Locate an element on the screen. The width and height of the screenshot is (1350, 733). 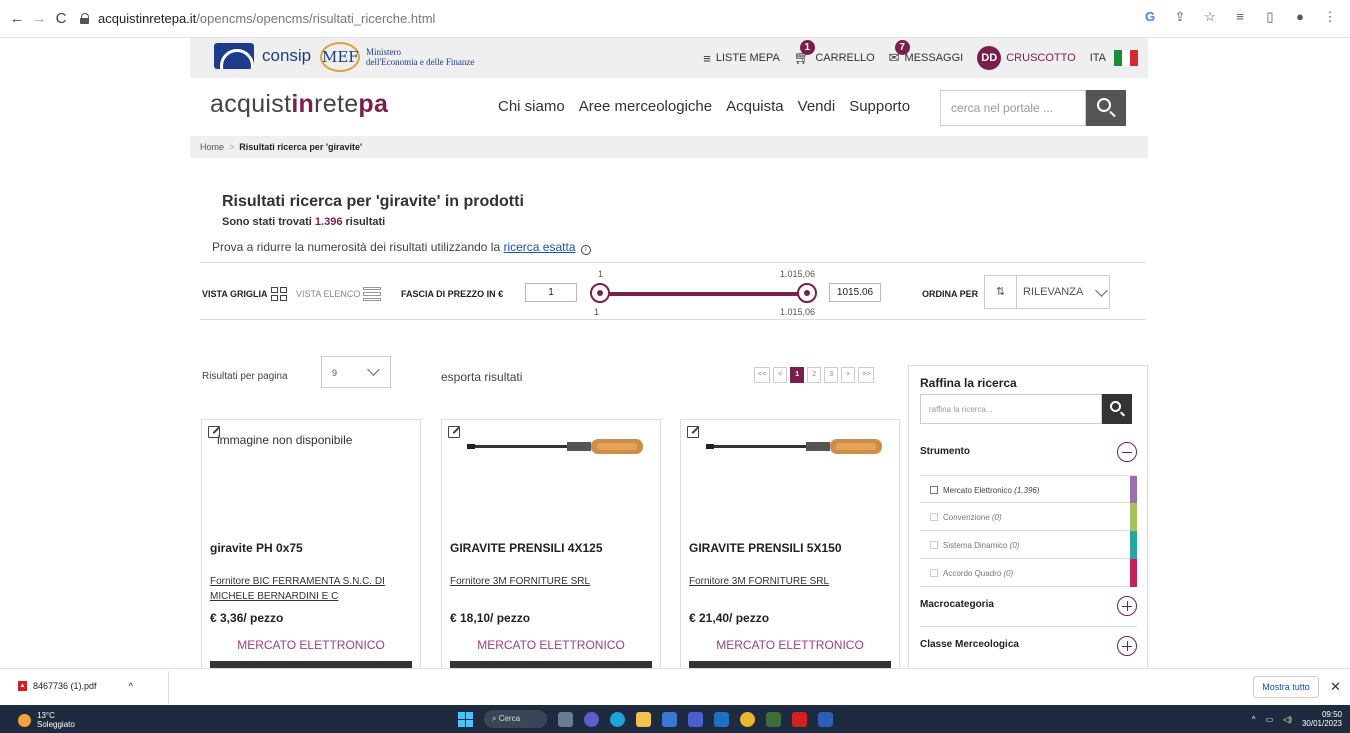
task-view-icon is located at coordinates (565, 719).